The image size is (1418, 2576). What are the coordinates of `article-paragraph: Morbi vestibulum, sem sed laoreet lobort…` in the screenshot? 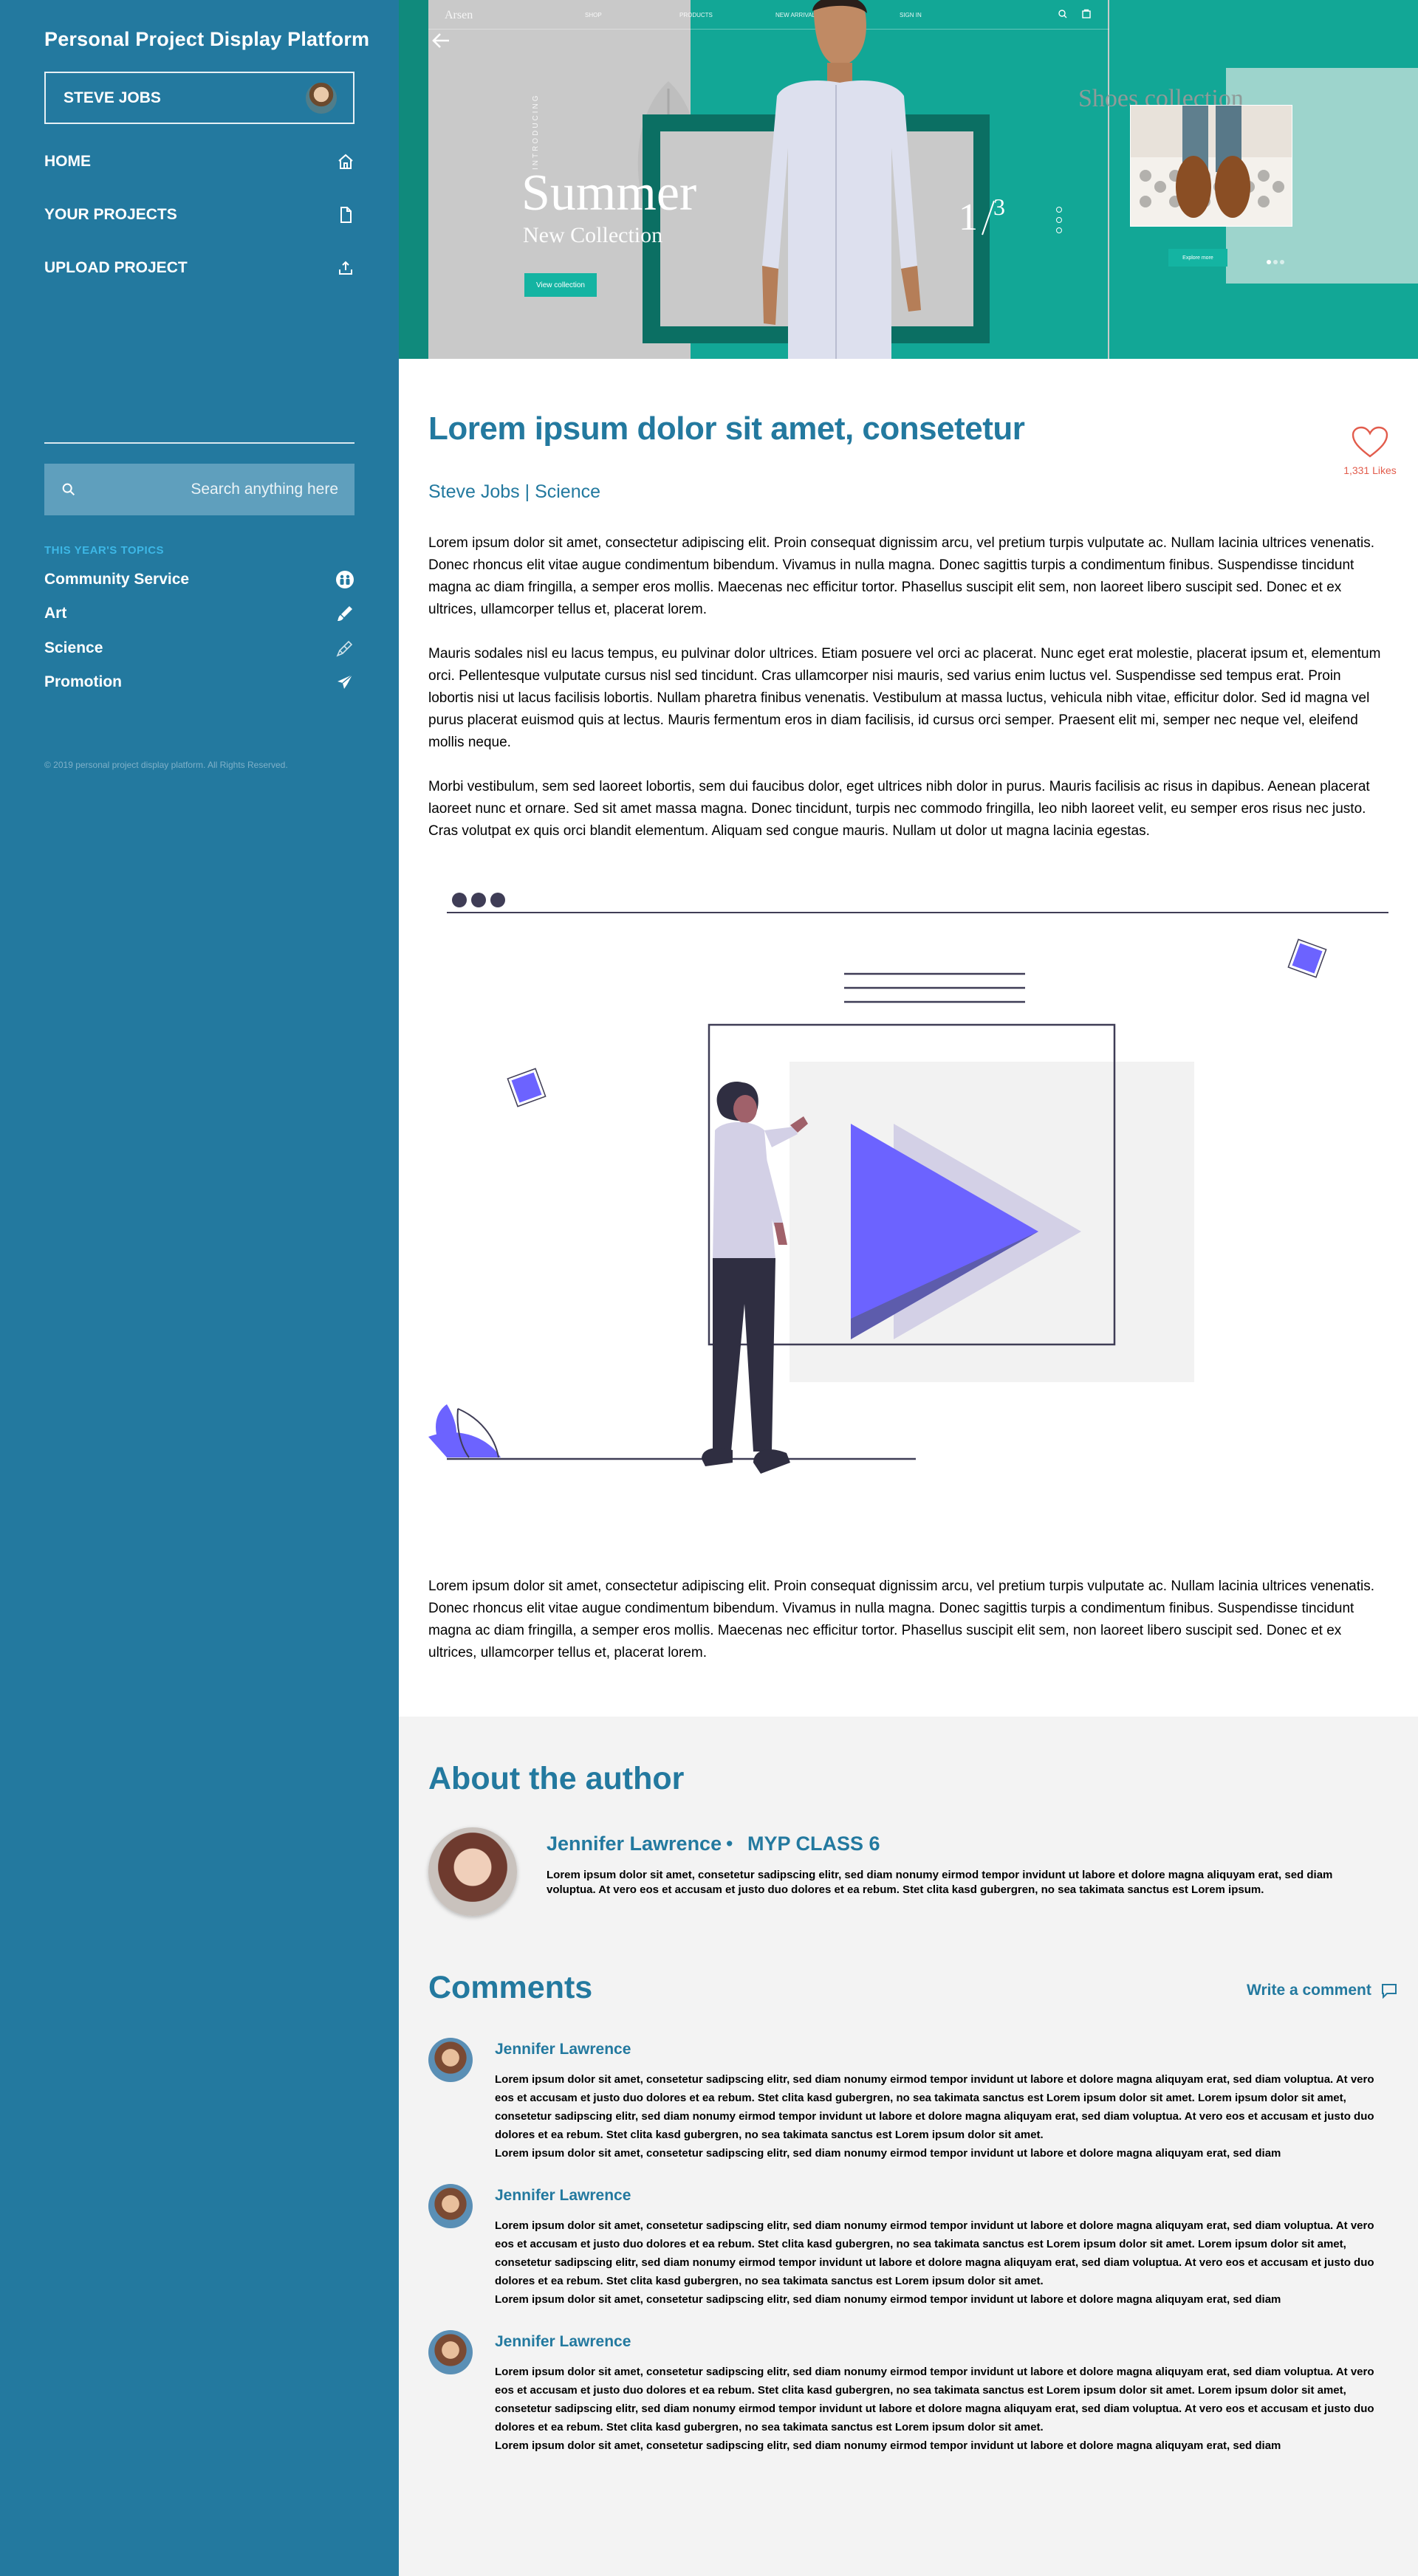 It's located at (899, 809).